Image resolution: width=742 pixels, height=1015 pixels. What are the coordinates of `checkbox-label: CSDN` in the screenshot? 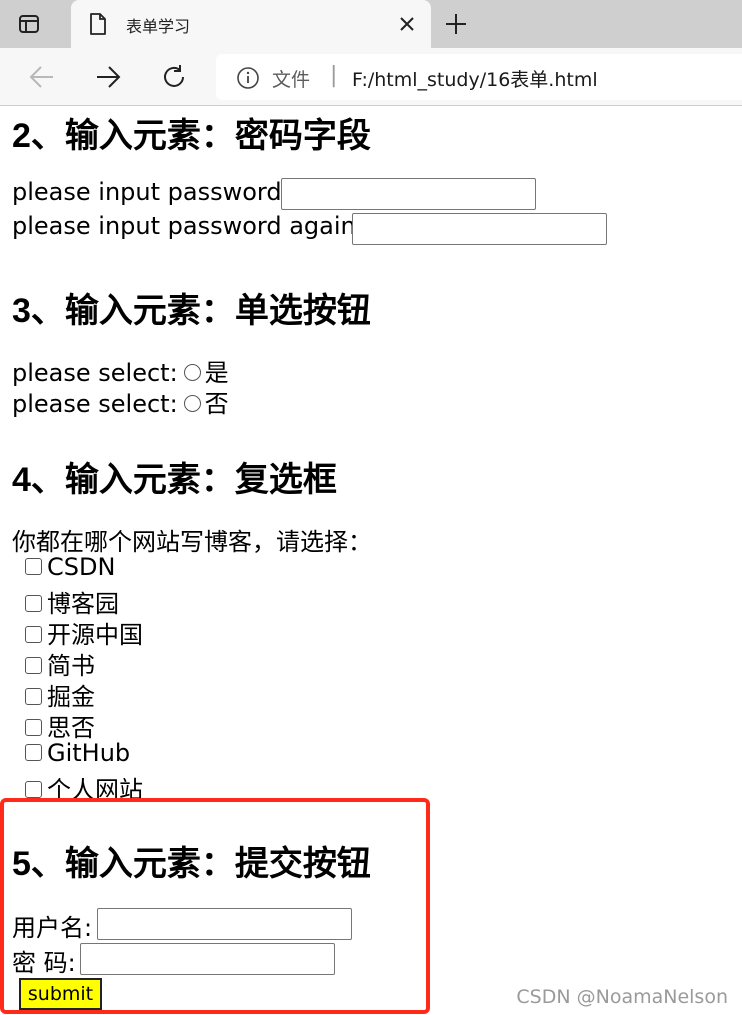 It's located at (81, 567).